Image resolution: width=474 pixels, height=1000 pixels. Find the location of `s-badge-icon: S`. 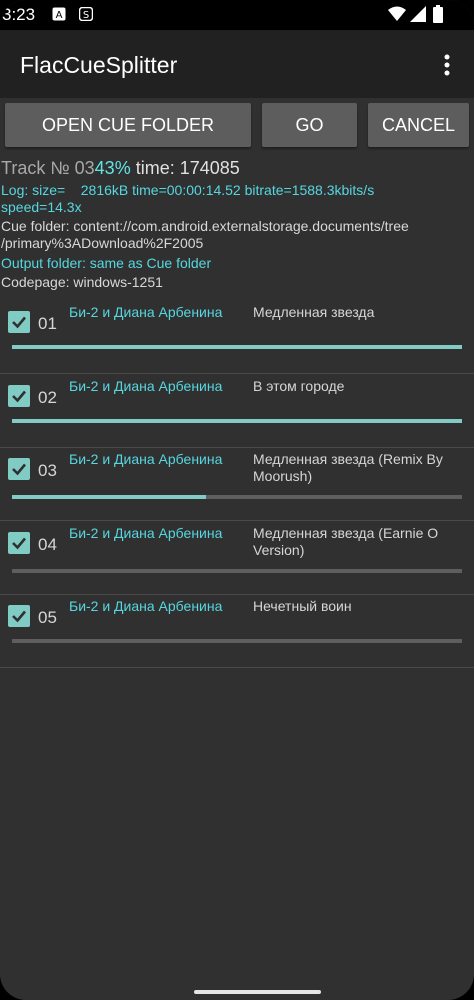

s-badge-icon: S is located at coordinates (86, 16).